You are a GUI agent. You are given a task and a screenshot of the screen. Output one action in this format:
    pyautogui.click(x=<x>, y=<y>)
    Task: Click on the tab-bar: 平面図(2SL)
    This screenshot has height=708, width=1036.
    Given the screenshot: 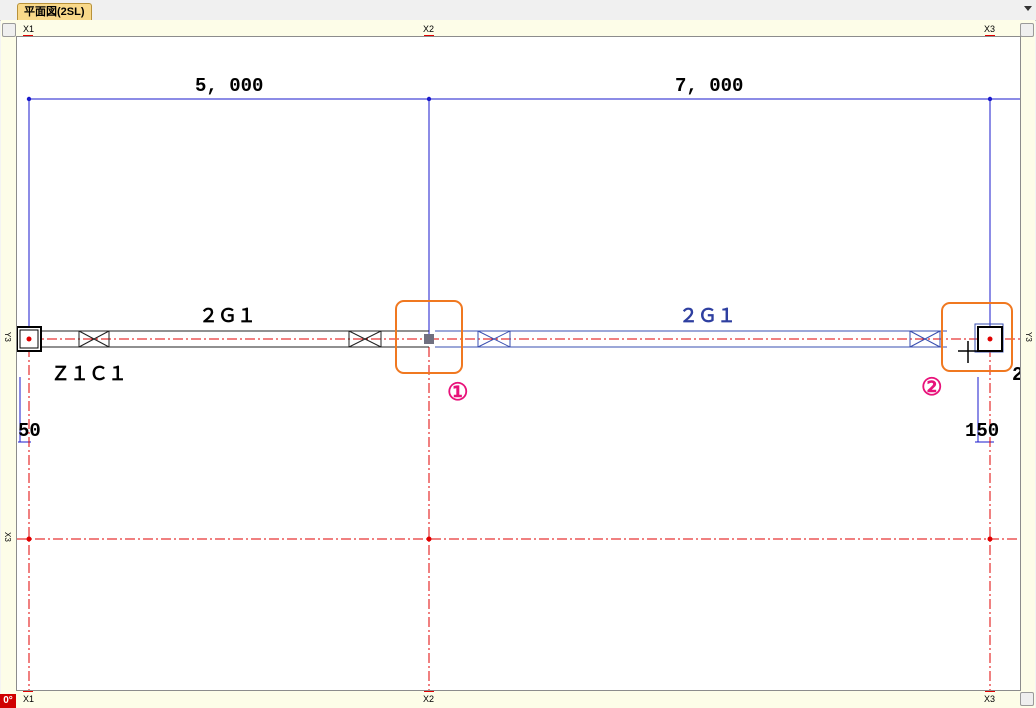 What is the action you would take?
    pyautogui.click(x=518, y=10)
    